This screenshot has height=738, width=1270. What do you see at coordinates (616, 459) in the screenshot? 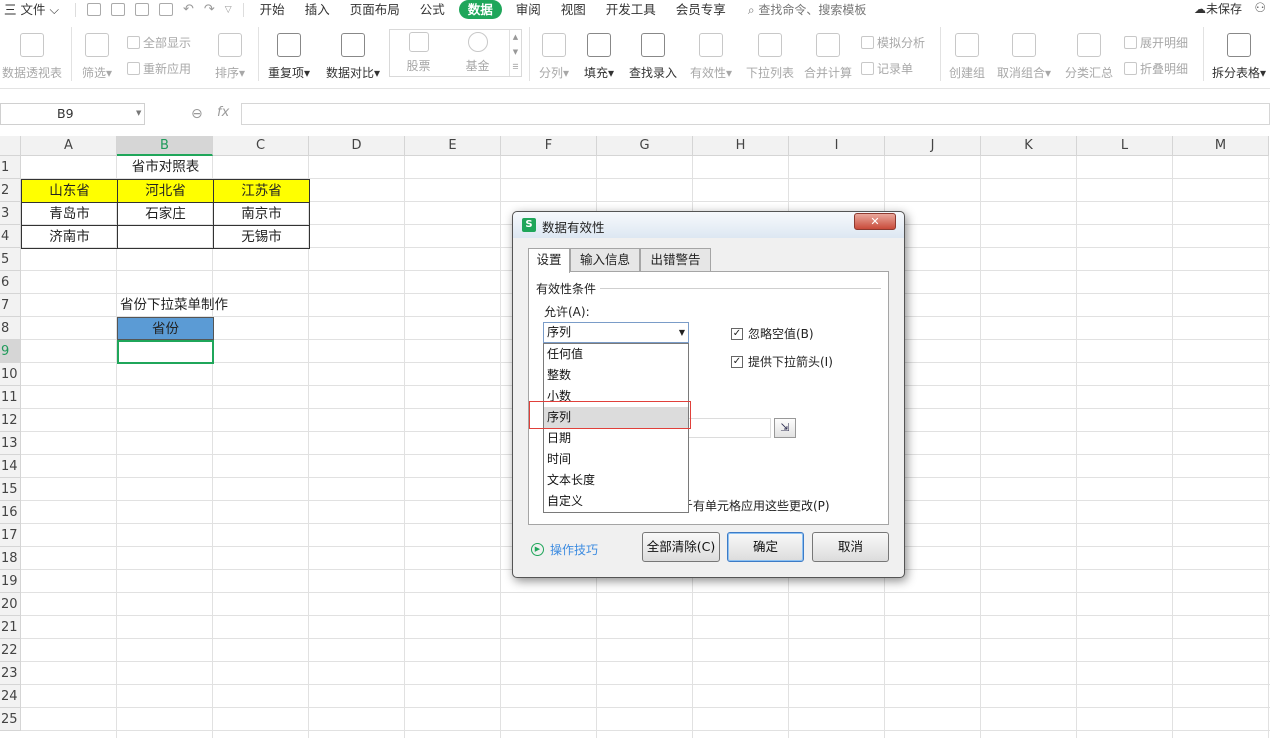
I see `option-time: 时间` at bounding box center [616, 459].